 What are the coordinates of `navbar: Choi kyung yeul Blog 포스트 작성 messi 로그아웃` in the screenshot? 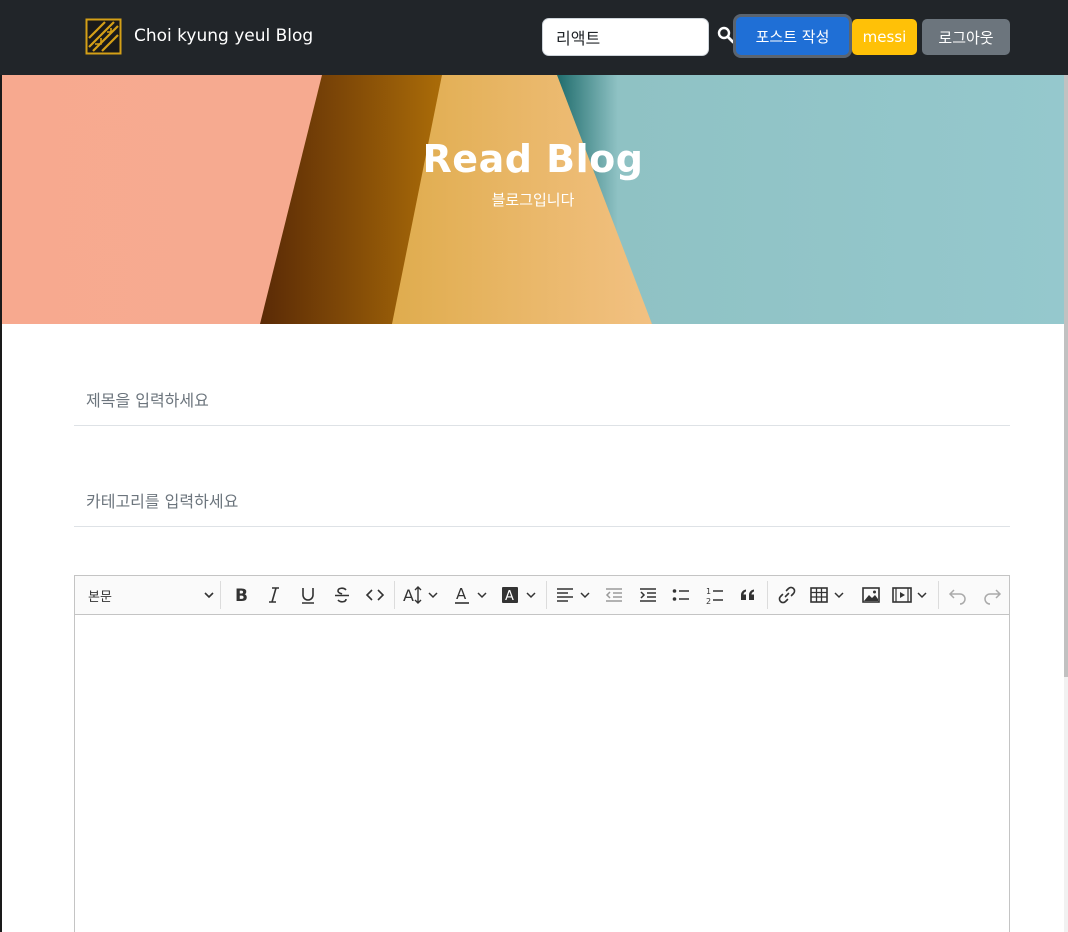 It's located at (534, 37).